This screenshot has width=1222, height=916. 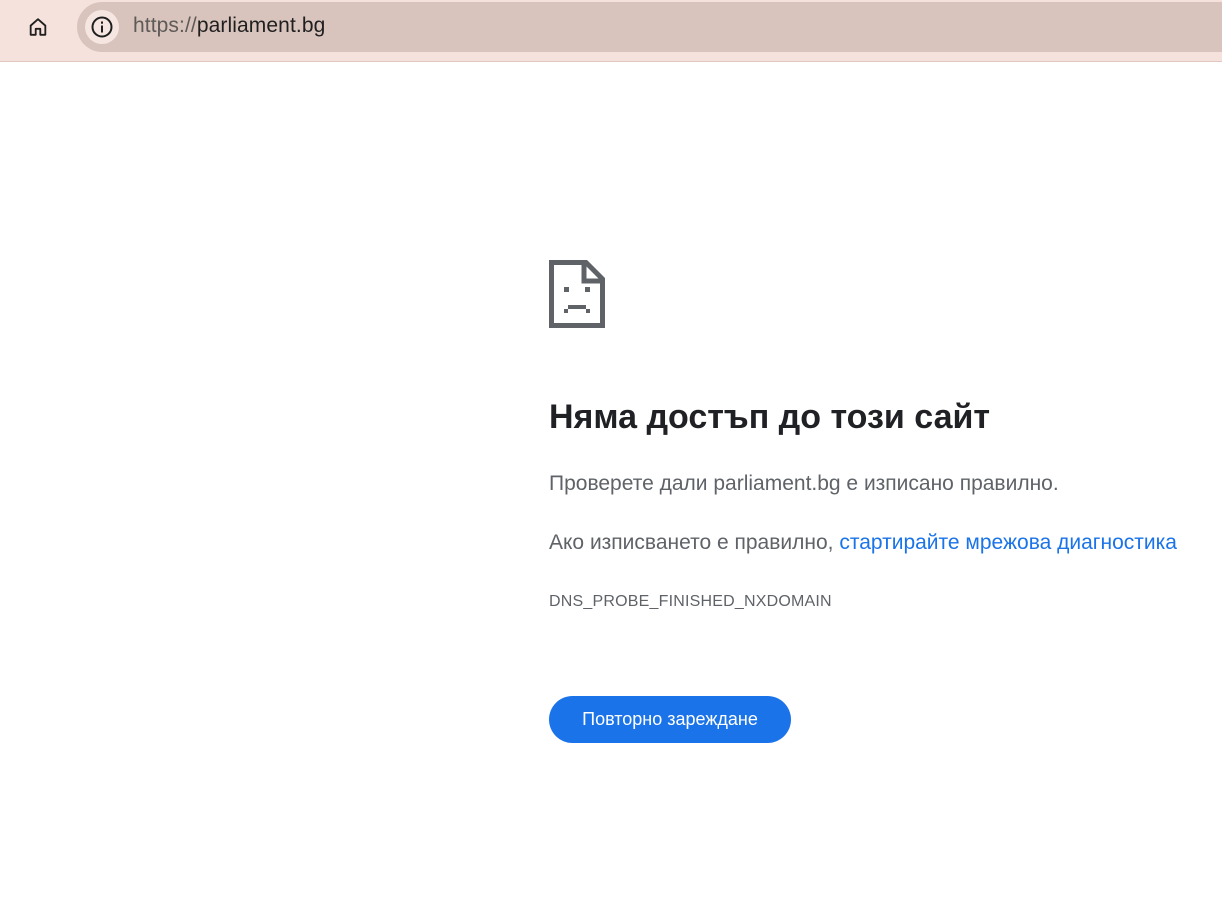 I want to click on browser-toolbar: https://parliament.bg, so click(x=611, y=31).